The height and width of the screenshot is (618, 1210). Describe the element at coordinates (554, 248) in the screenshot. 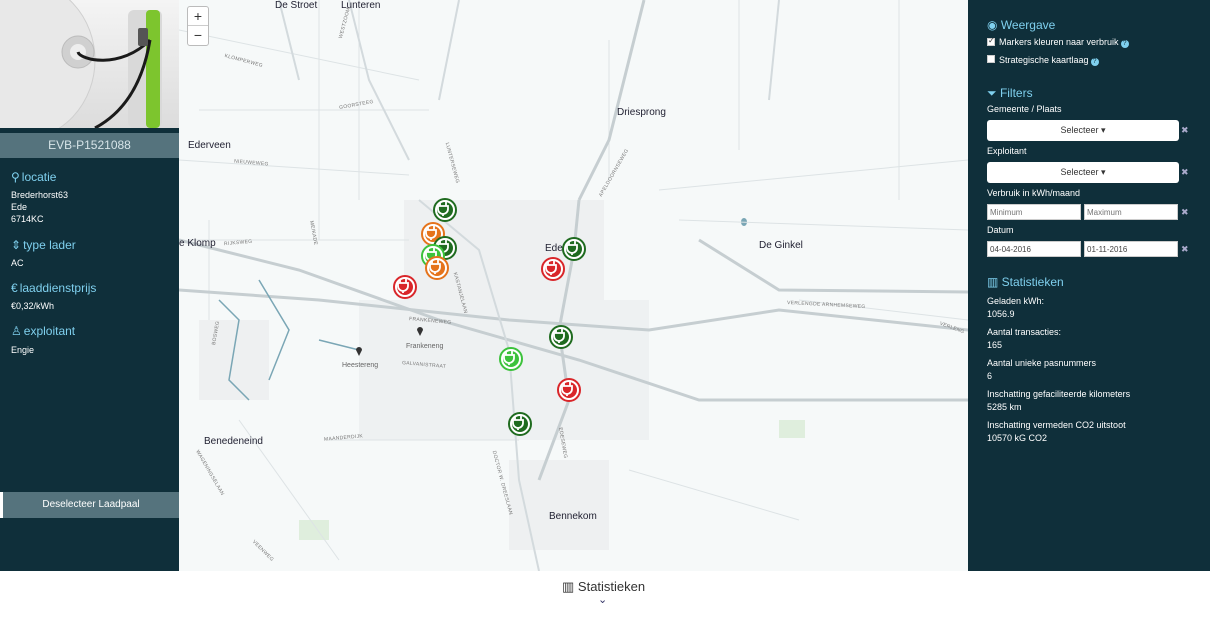

I see `place-label: Ede` at that location.